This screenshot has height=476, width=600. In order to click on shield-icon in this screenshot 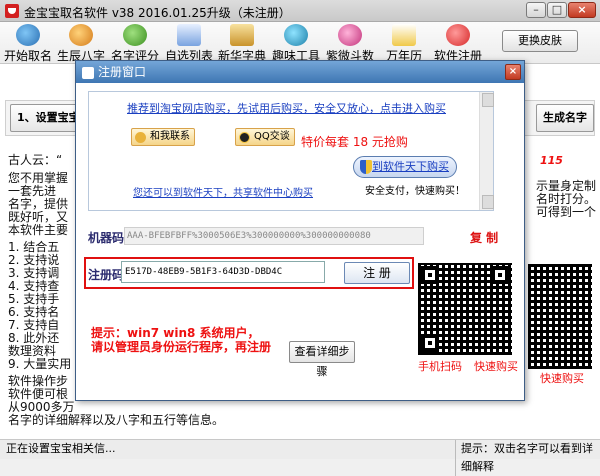, I will do `click(366, 167)`.